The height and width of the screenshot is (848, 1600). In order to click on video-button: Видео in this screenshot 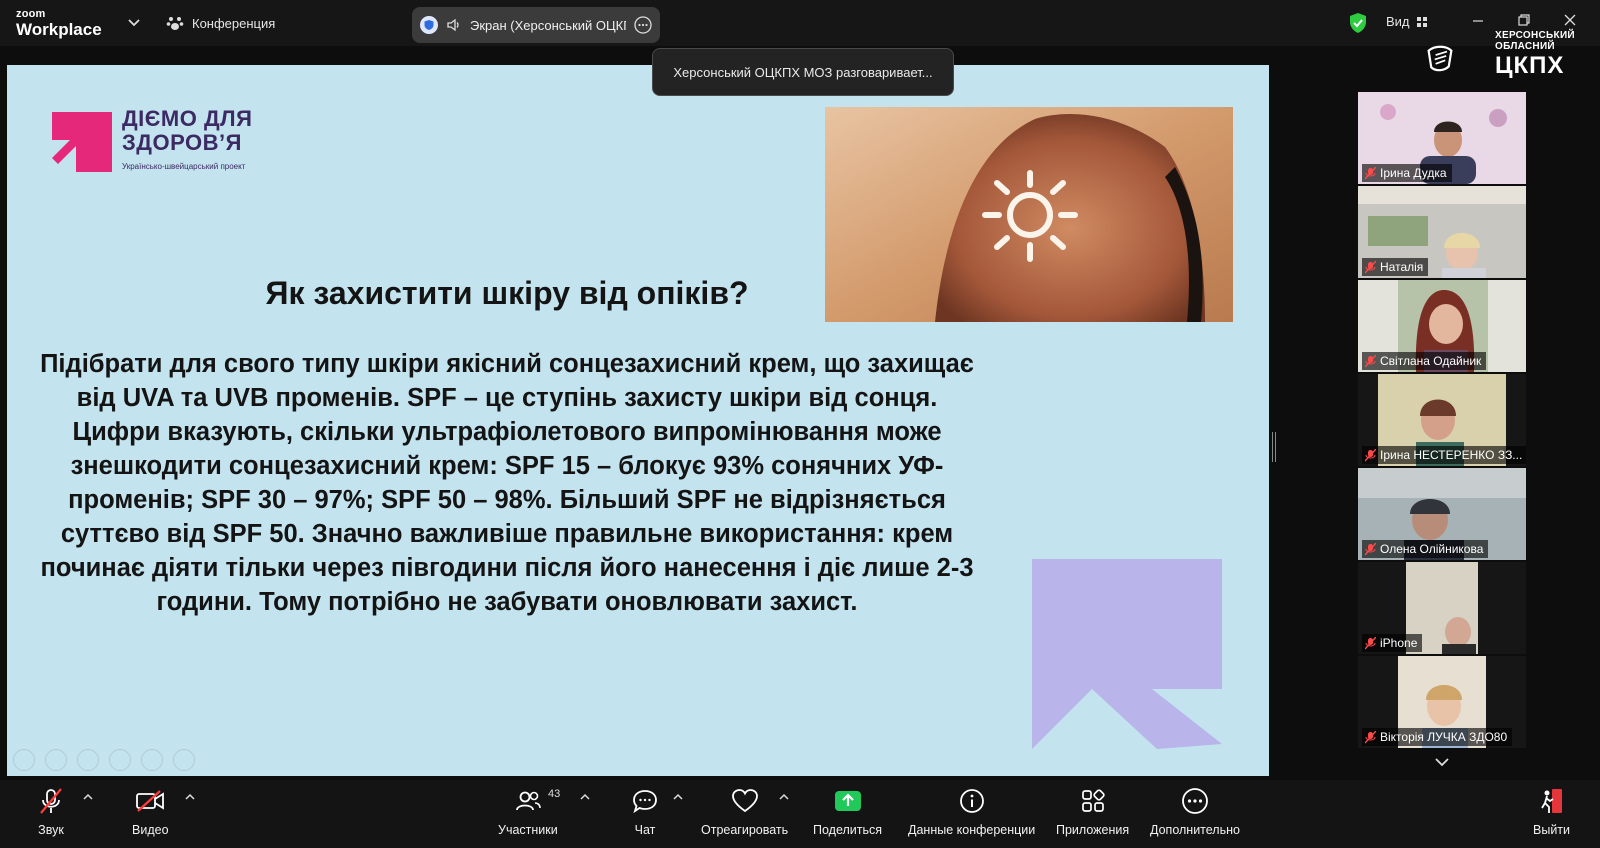, I will do `click(150, 811)`.